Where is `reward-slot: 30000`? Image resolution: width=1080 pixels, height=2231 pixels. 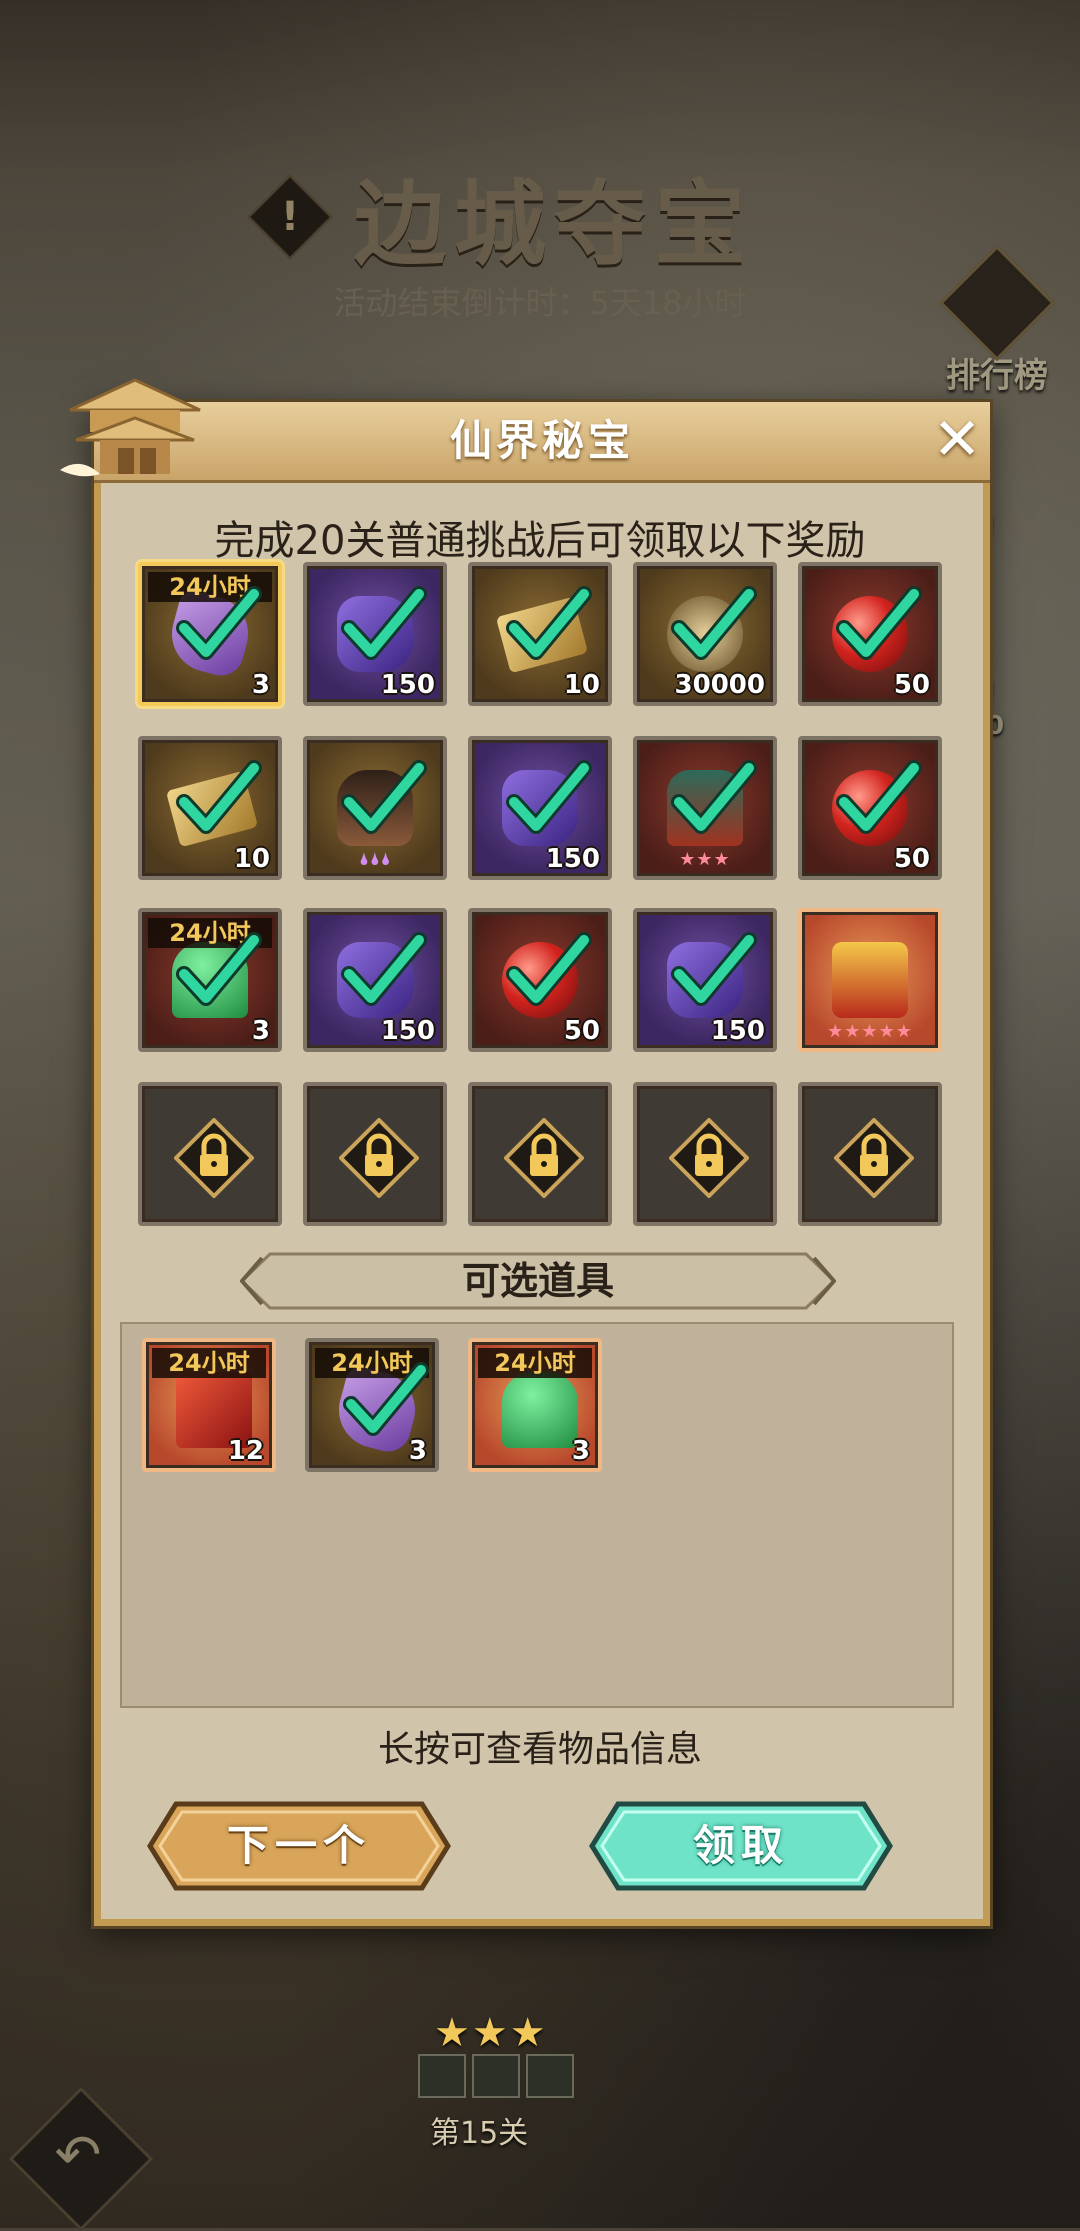 reward-slot: 30000 is located at coordinates (705, 634).